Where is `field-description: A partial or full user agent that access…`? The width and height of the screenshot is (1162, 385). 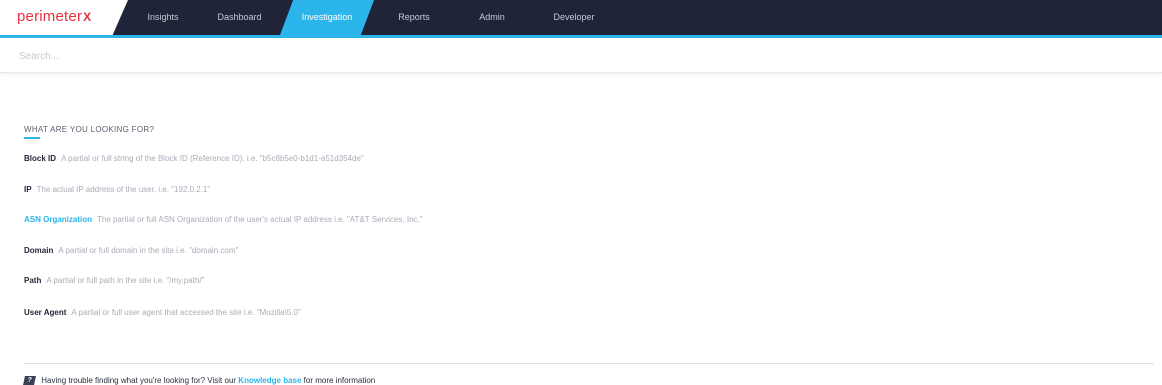
field-description: A partial or full user agent that access… is located at coordinates (186, 312).